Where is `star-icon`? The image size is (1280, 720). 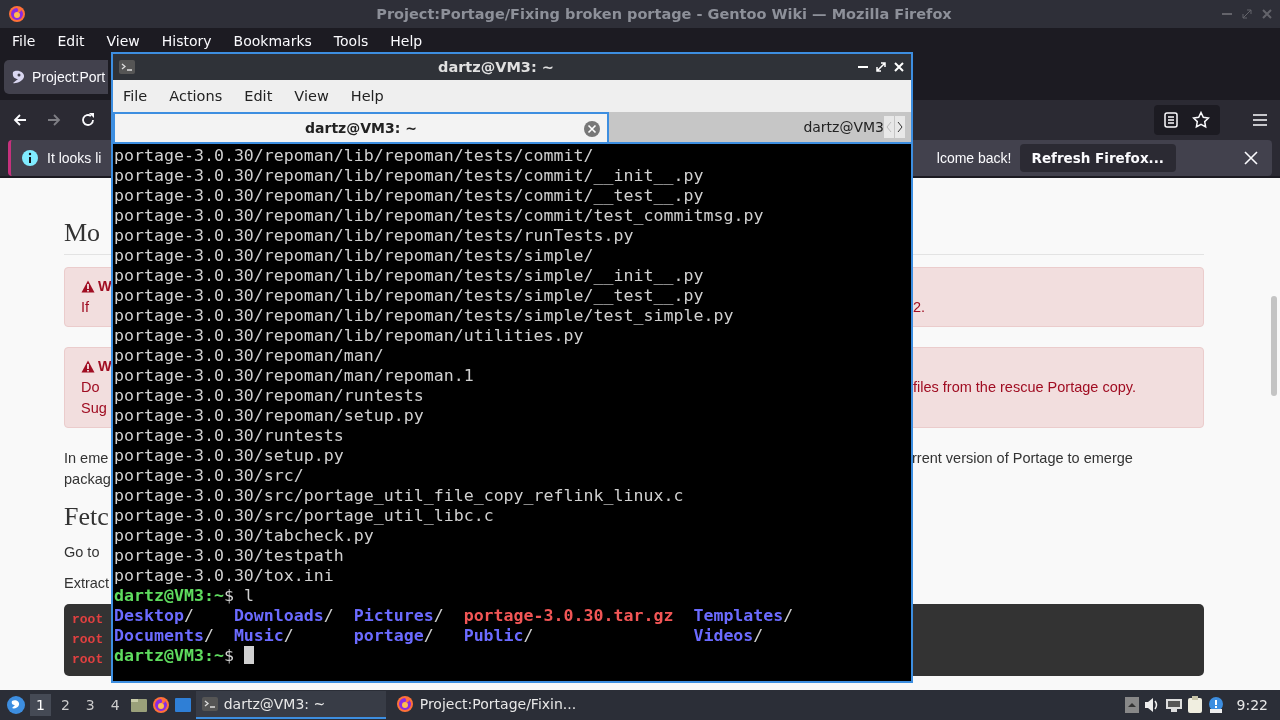 star-icon is located at coordinates (1201, 120).